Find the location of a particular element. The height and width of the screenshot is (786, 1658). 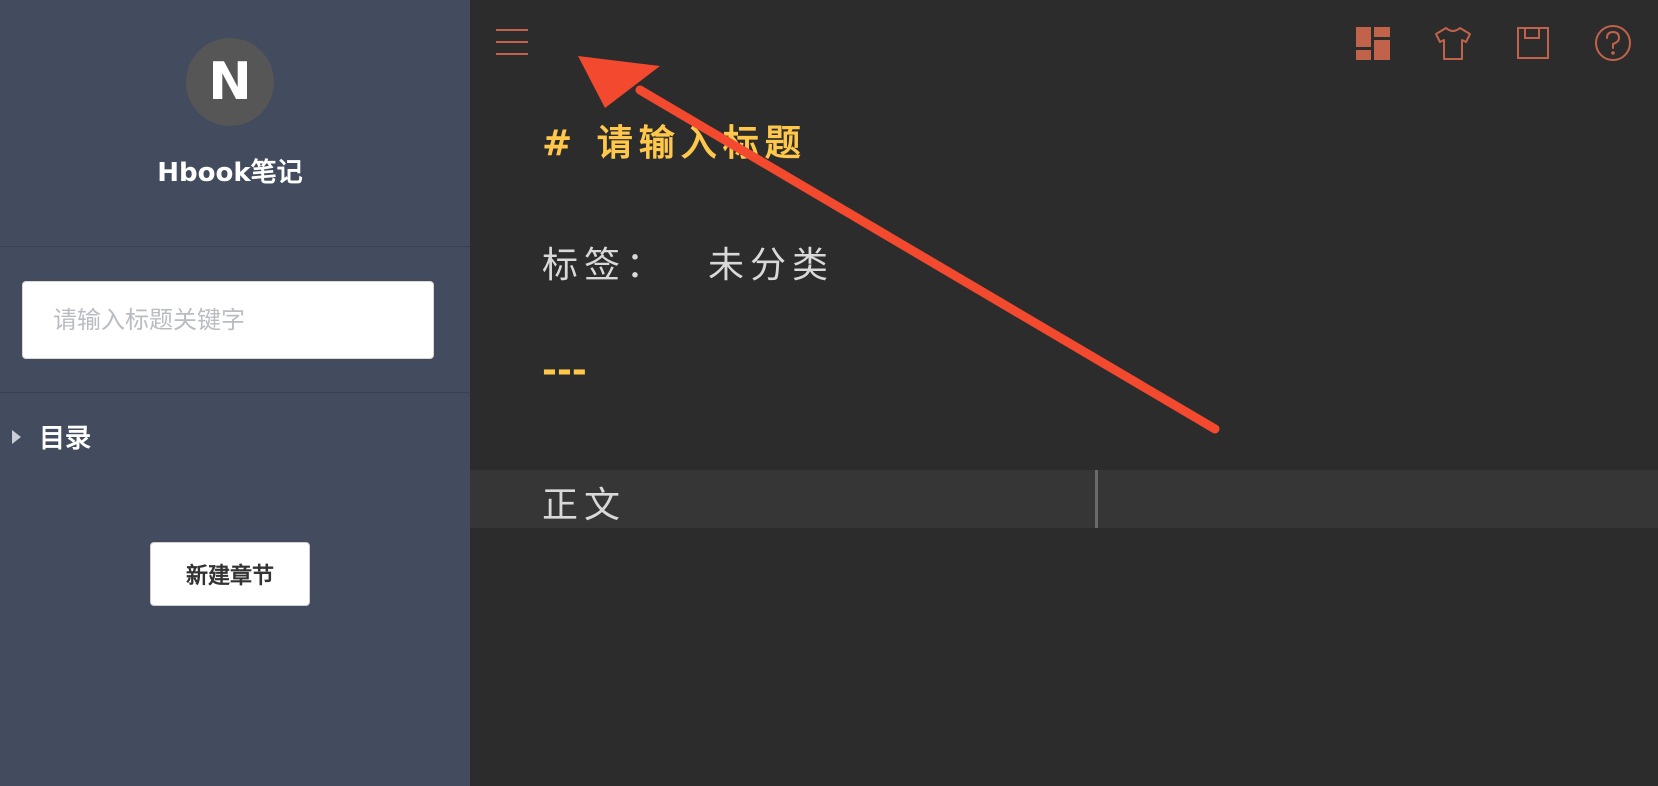

new-chapter-button: 新建章节 is located at coordinates (230, 574).